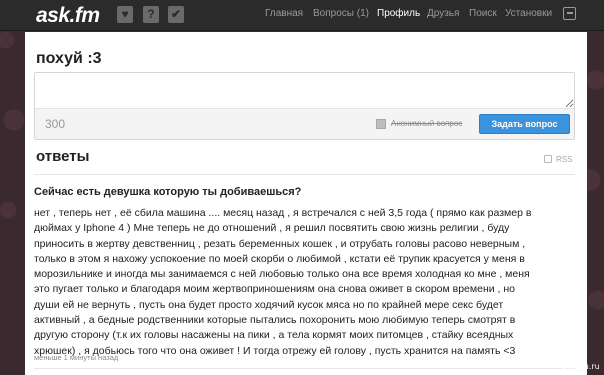 Image resolution: width=604 pixels, height=375 pixels. I want to click on ask-question-button: Задать вопрос, so click(524, 124).